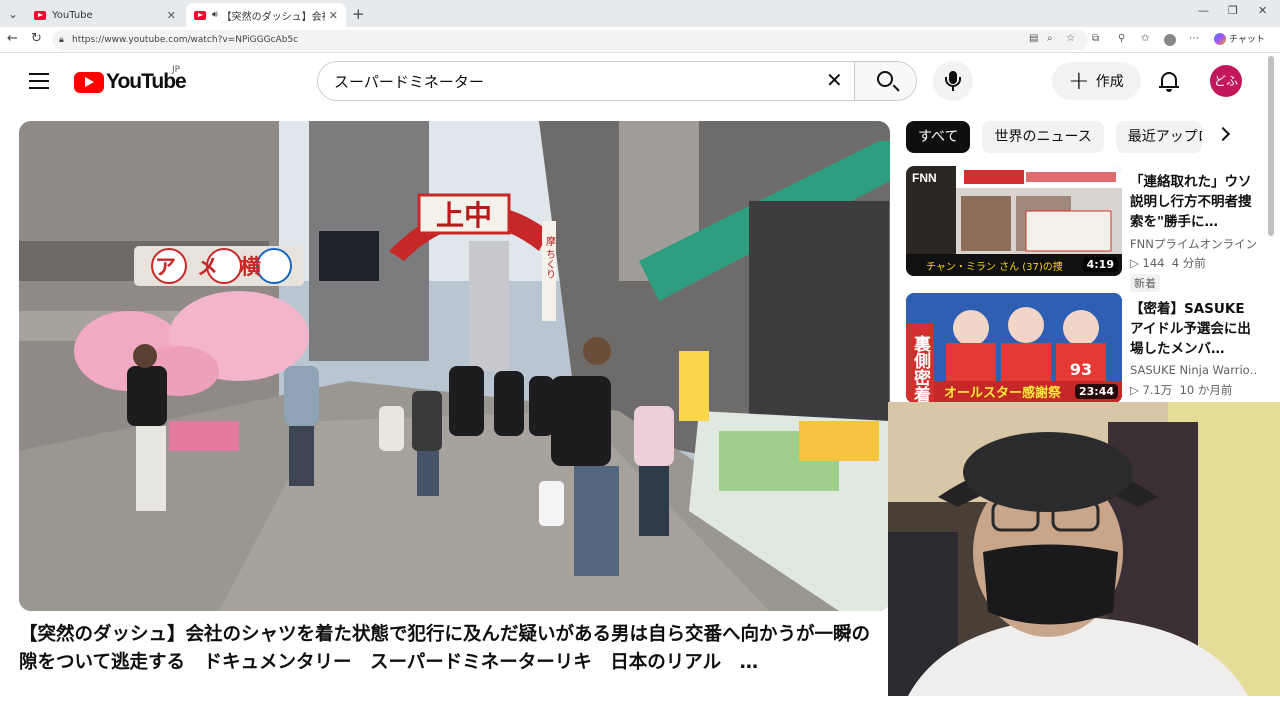  I want to click on chip-all: すべて, so click(938, 137).